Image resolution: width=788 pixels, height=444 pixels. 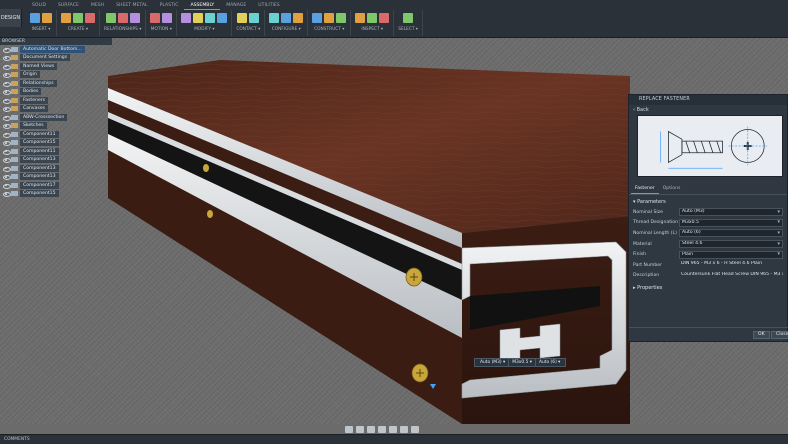 I want to click on axis-icon, so click(x=329, y=17).